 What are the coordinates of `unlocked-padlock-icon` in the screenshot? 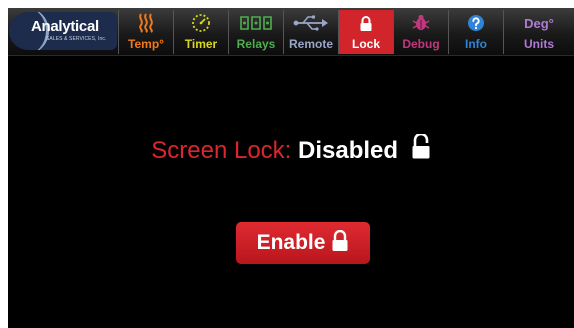 It's located at (421, 149).